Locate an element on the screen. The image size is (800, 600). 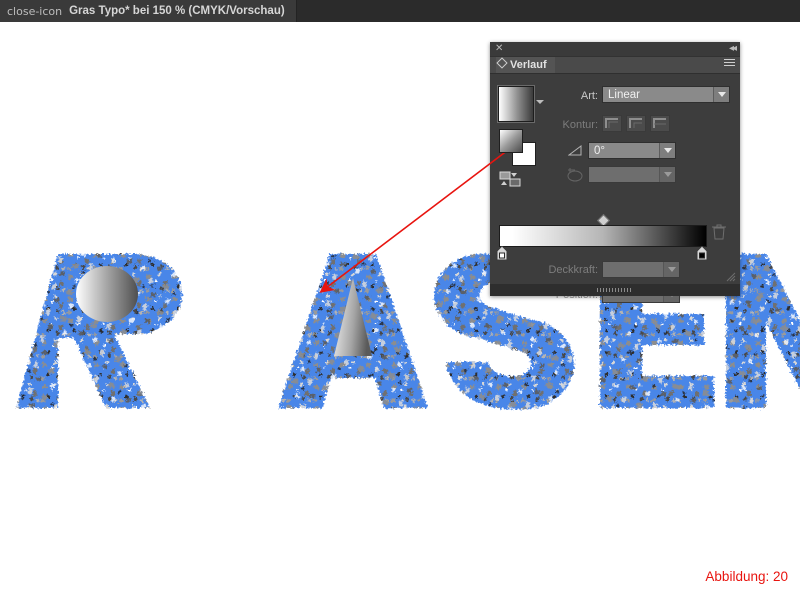
drag-grip-icon is located at coordinates (615, 290).